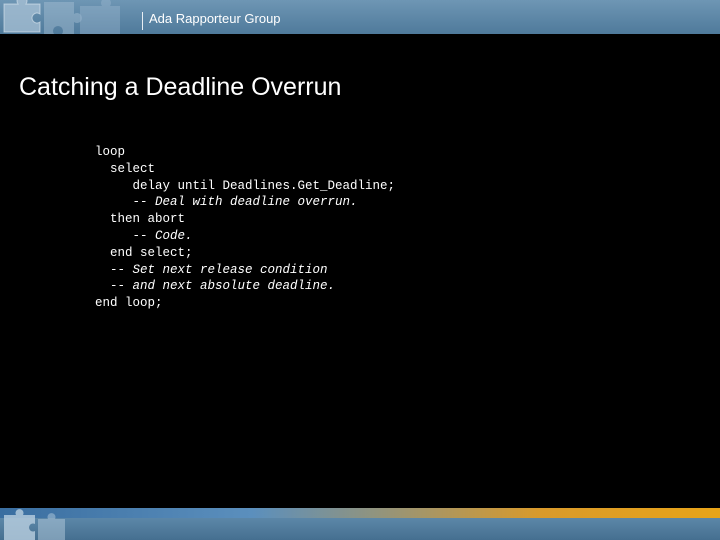  I want to click on code-line: -- Code., so click(144, 235).